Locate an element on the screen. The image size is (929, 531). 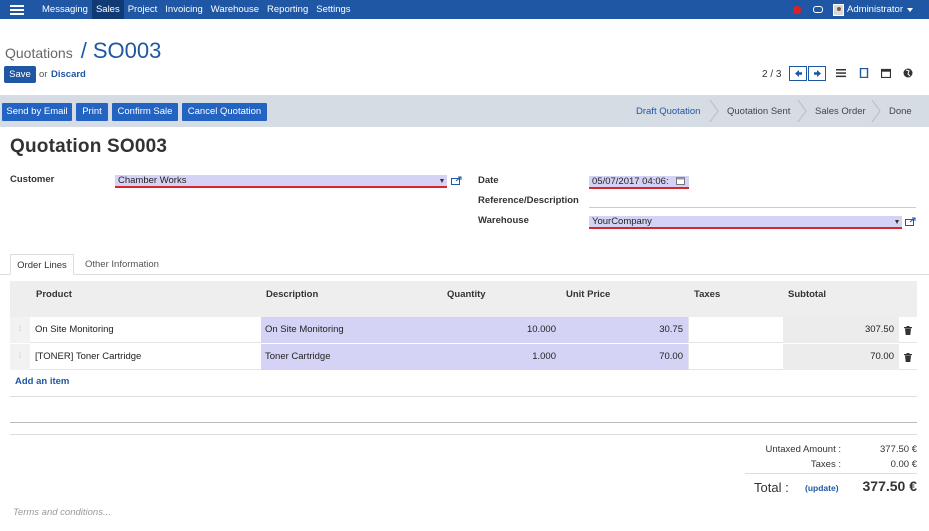
table-bottom-divider is located at coordinates (463, 396).